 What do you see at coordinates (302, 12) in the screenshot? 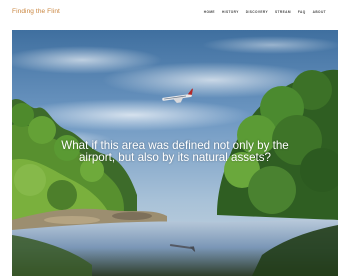
I see `nav-faq: FAQ` at bounding box center [302, 12].